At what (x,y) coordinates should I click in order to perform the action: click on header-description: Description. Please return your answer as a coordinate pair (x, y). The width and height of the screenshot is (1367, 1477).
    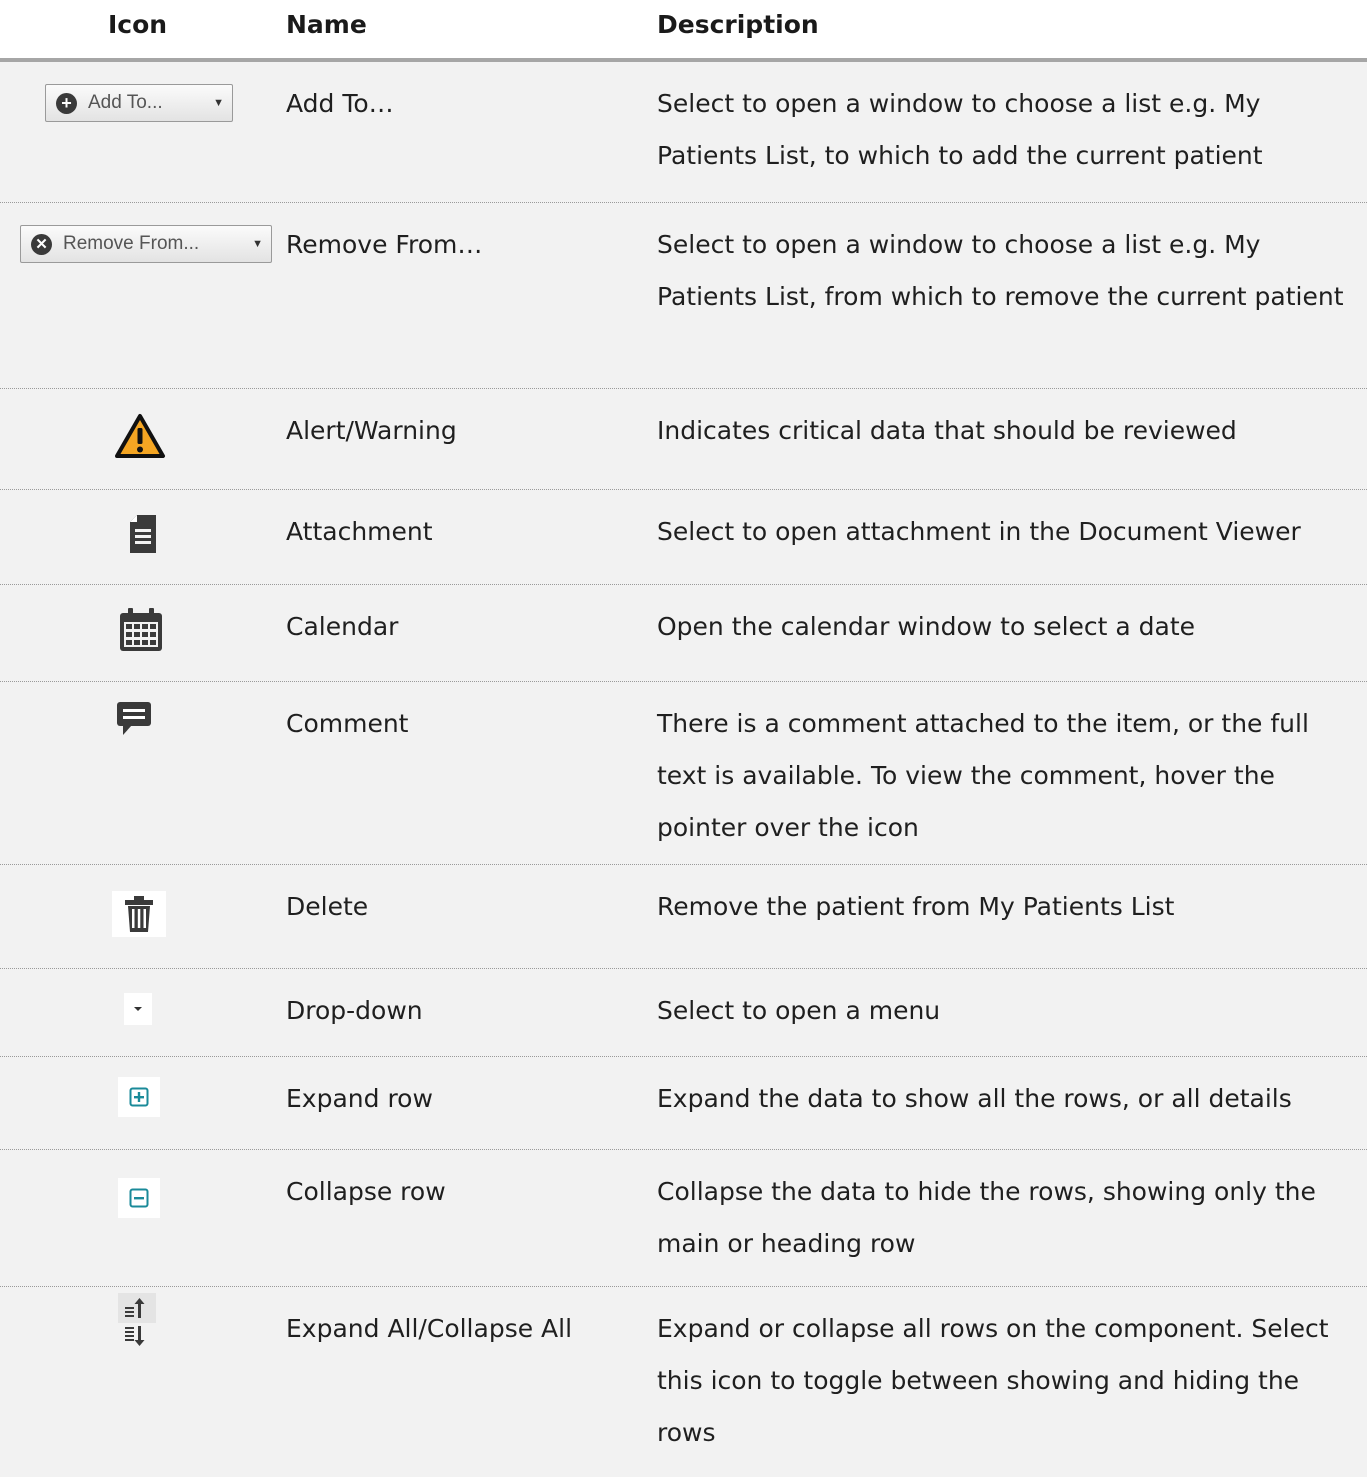
    Looking at the image, I should click on (738, 24).